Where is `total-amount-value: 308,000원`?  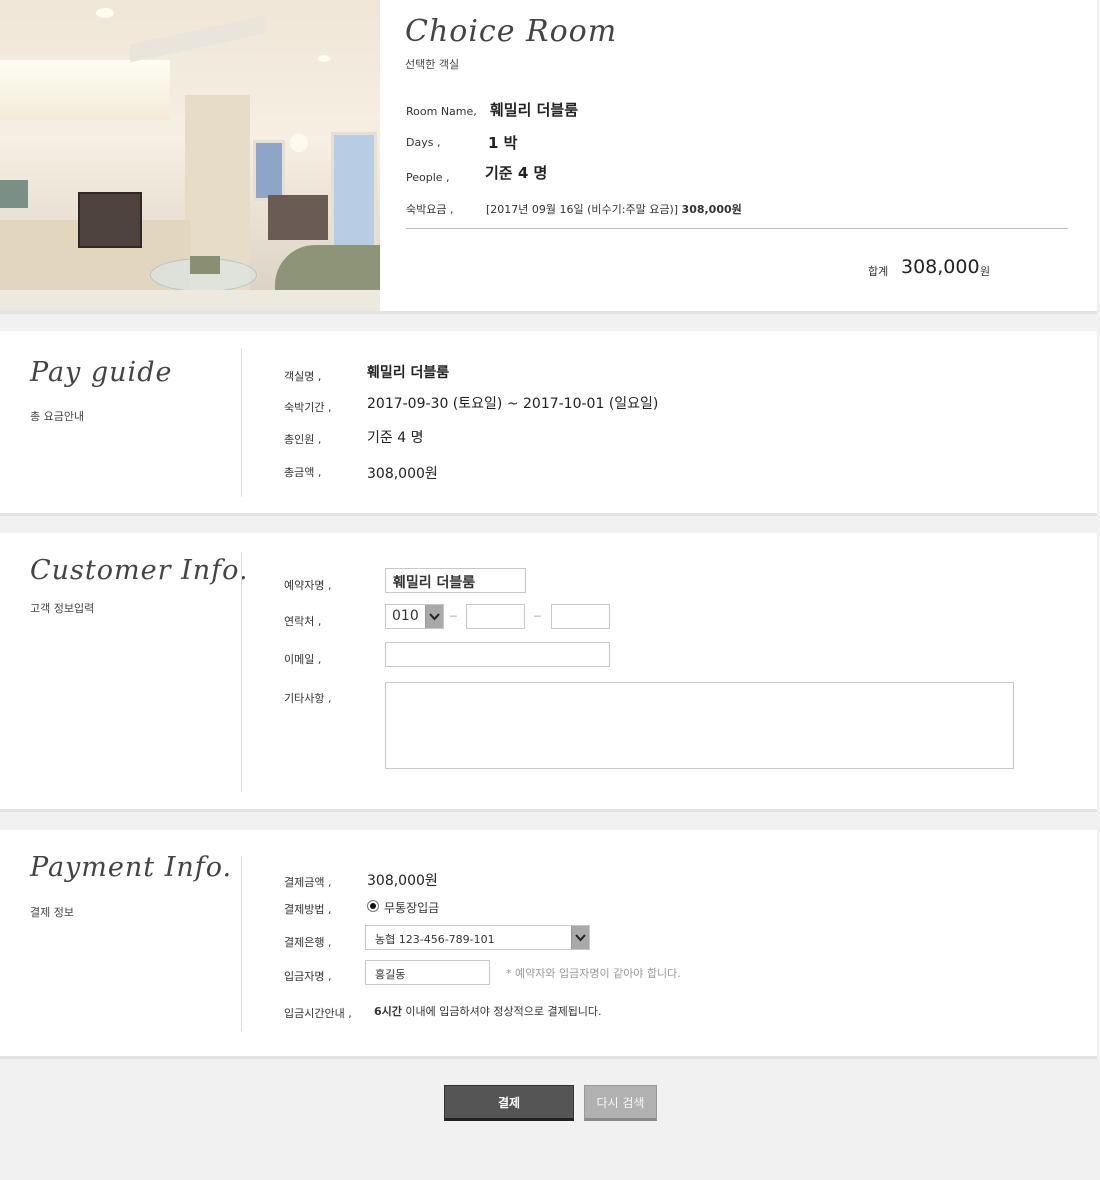 total-amount-value: 308,000원 is located at coordinates (402, 474).